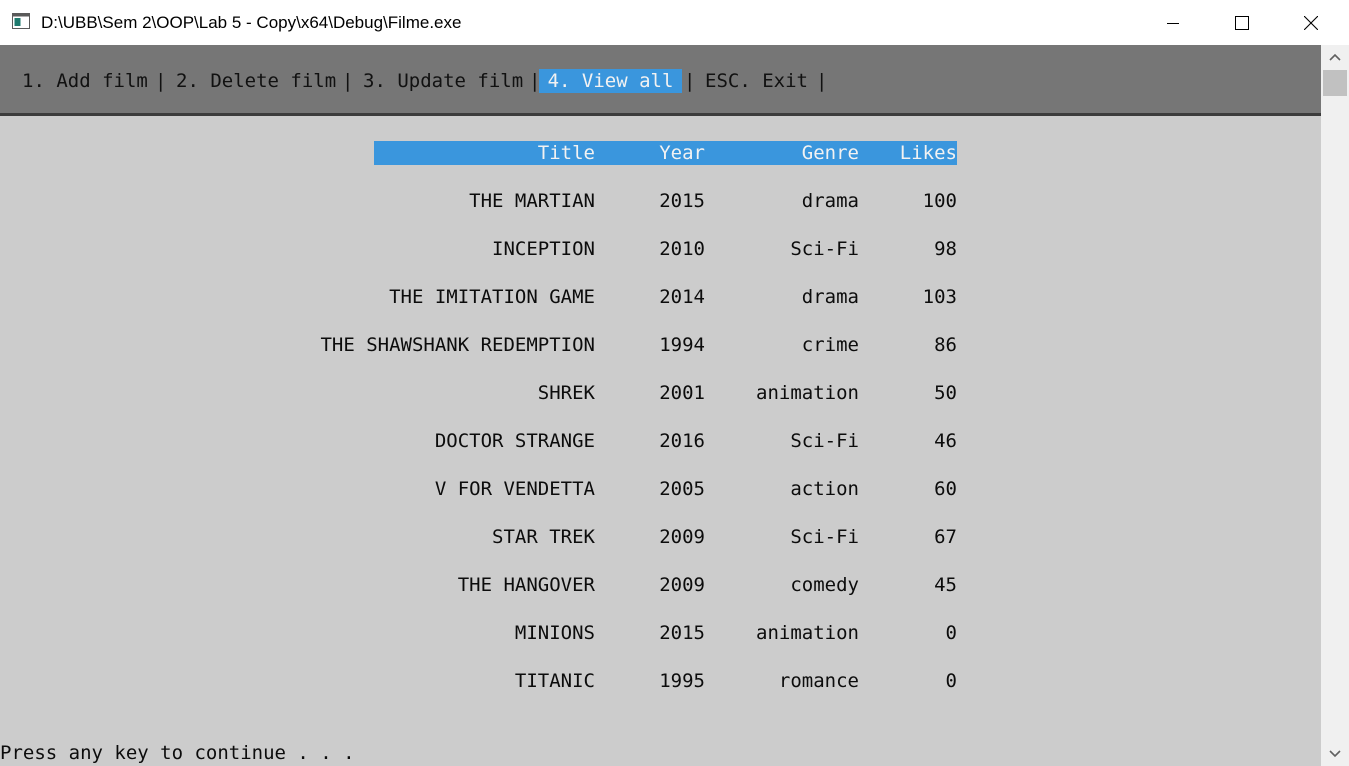 This screenshot has width=1349, height=766. I want to click on cell-likes: 103, so click(939, 297).